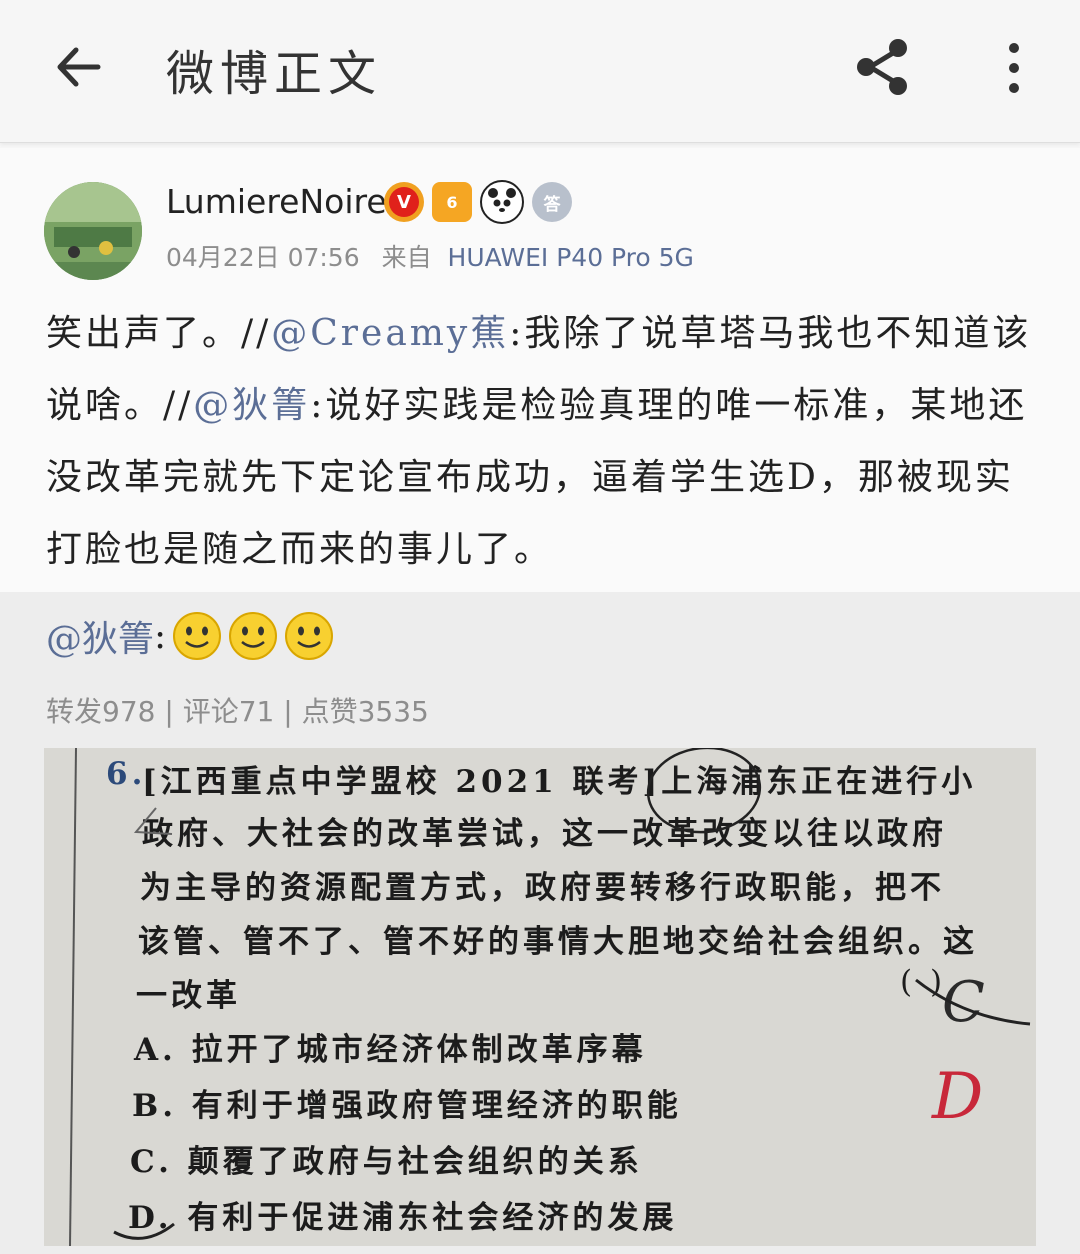  Describe the element at coordinates (478, 202) in the screenshot. I see `user-badges: V 6 答` at that location.